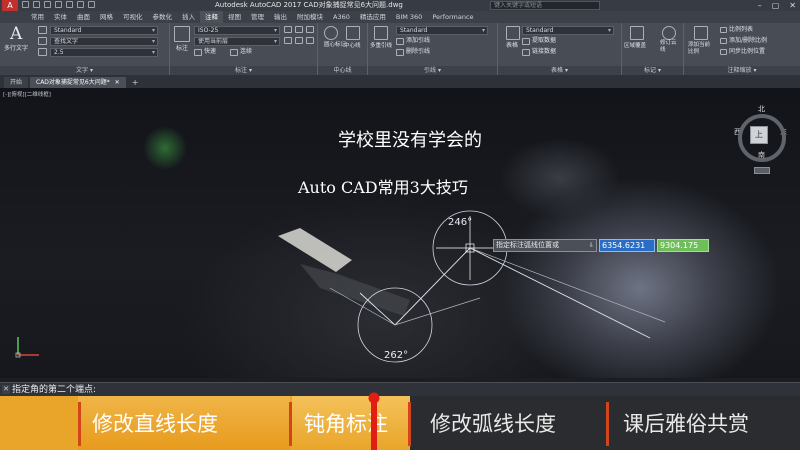 The image size is (800, 450). What do you see at coordinates (635, 46) in the screenshot?
I see `wipeout-button: 区域覆盖` at bounding box center [635, 46].